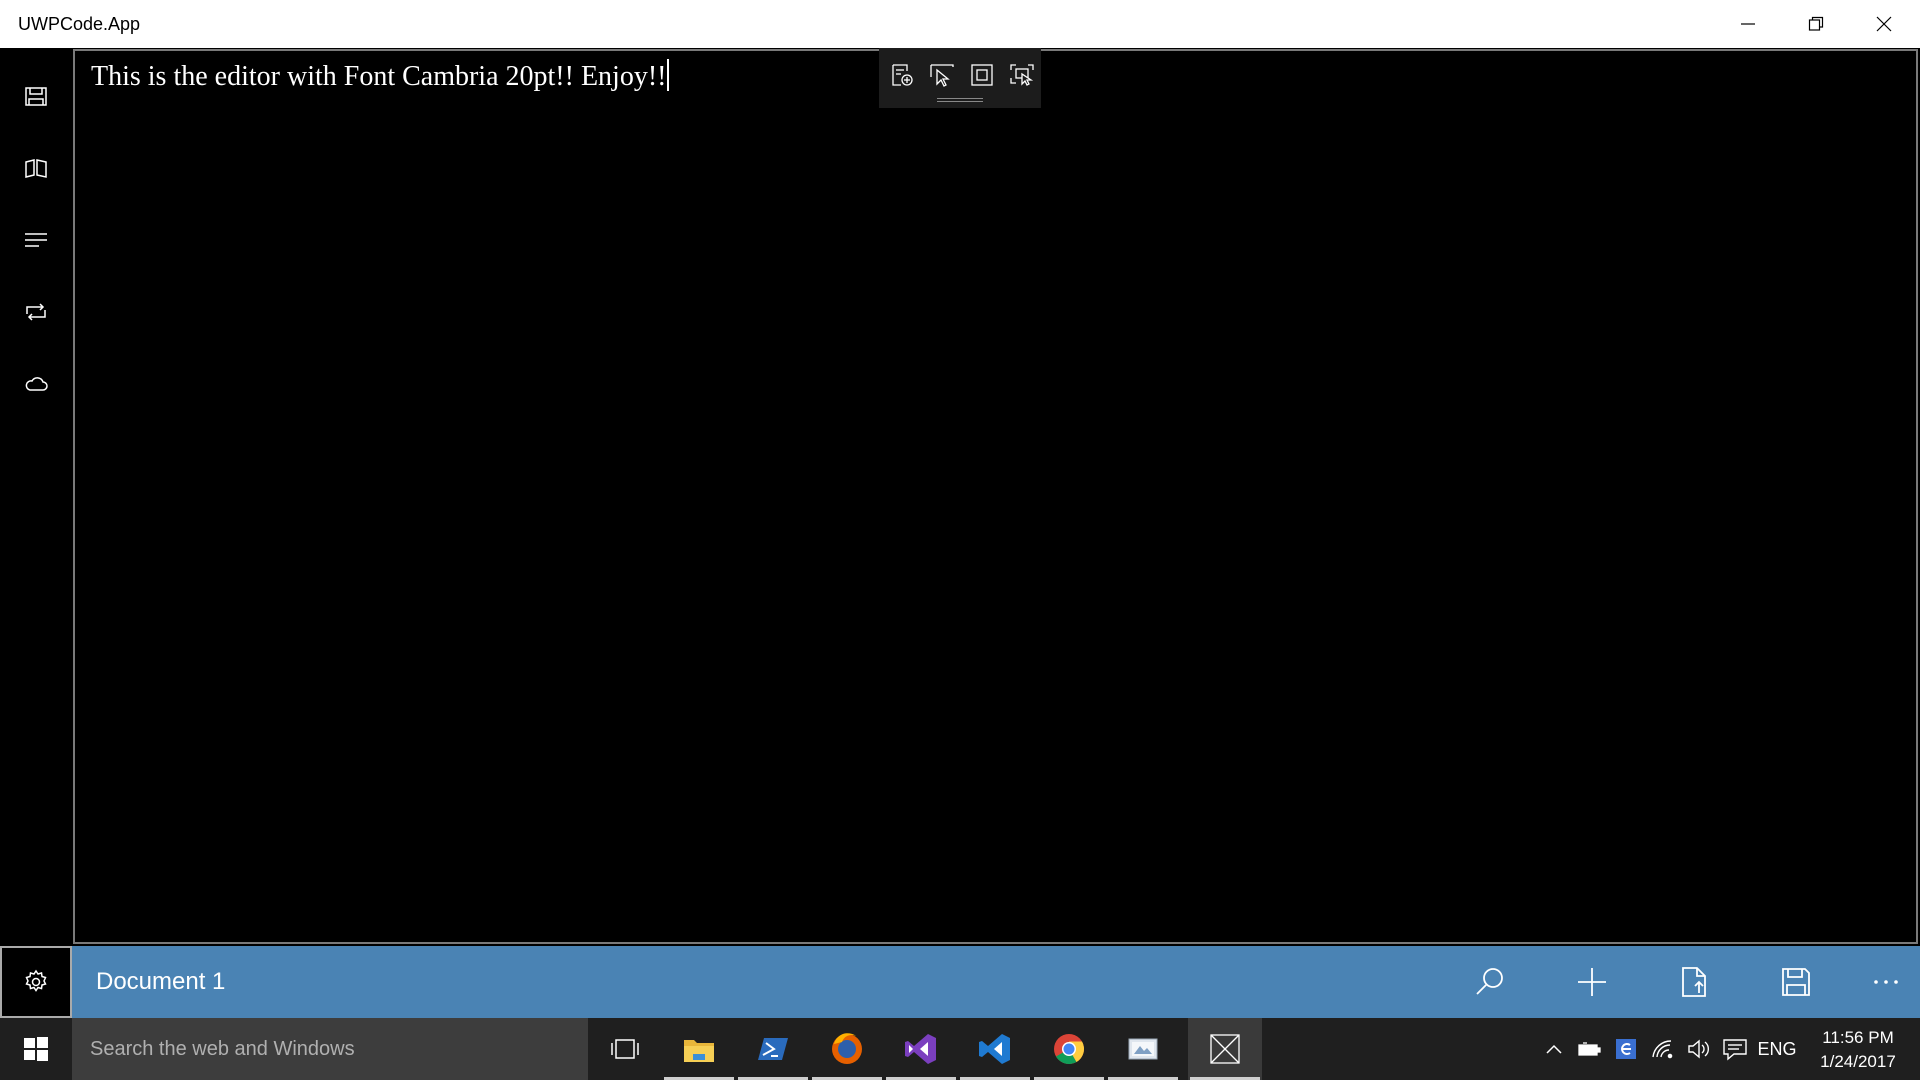 This screenshot has height=1080, width=1920. I want to click on restore-button, so click(1816, 24).